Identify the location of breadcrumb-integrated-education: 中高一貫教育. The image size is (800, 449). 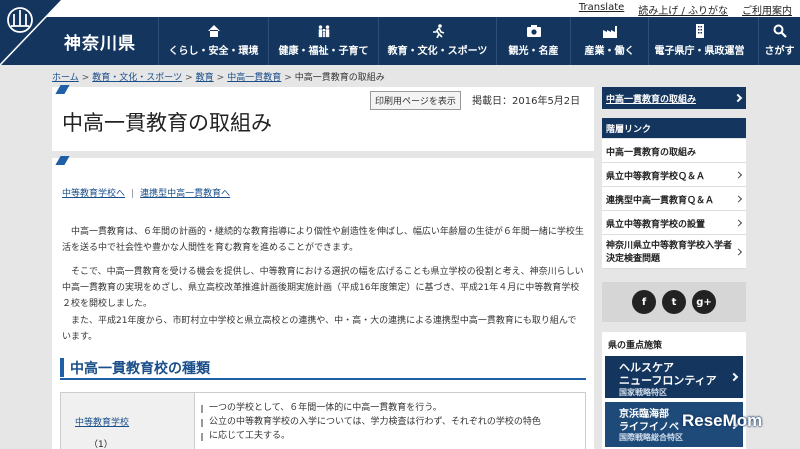
(254, 78).